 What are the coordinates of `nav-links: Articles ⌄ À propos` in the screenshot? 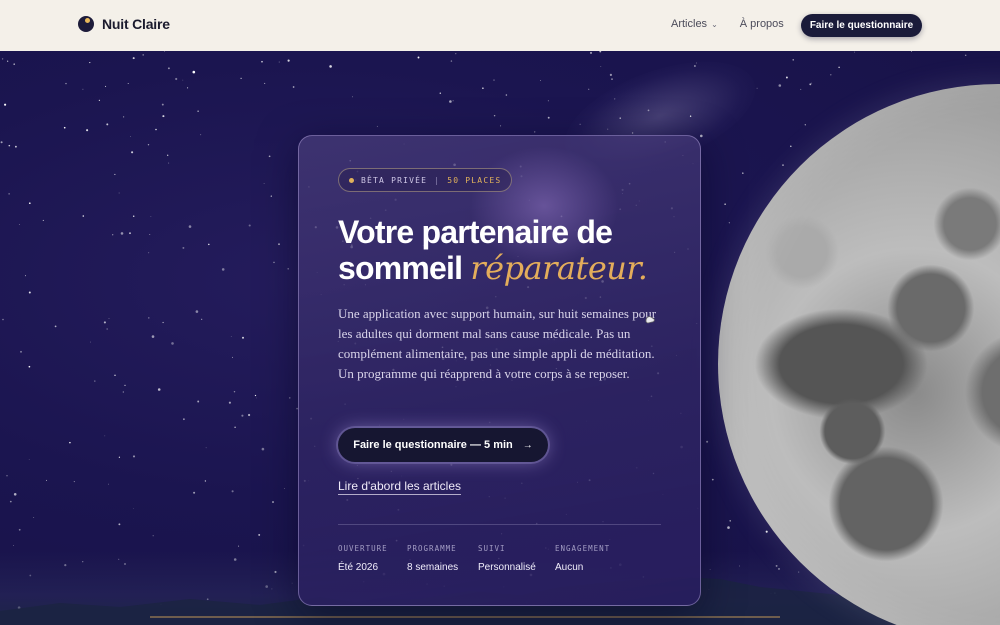 It's located at (727, 24).